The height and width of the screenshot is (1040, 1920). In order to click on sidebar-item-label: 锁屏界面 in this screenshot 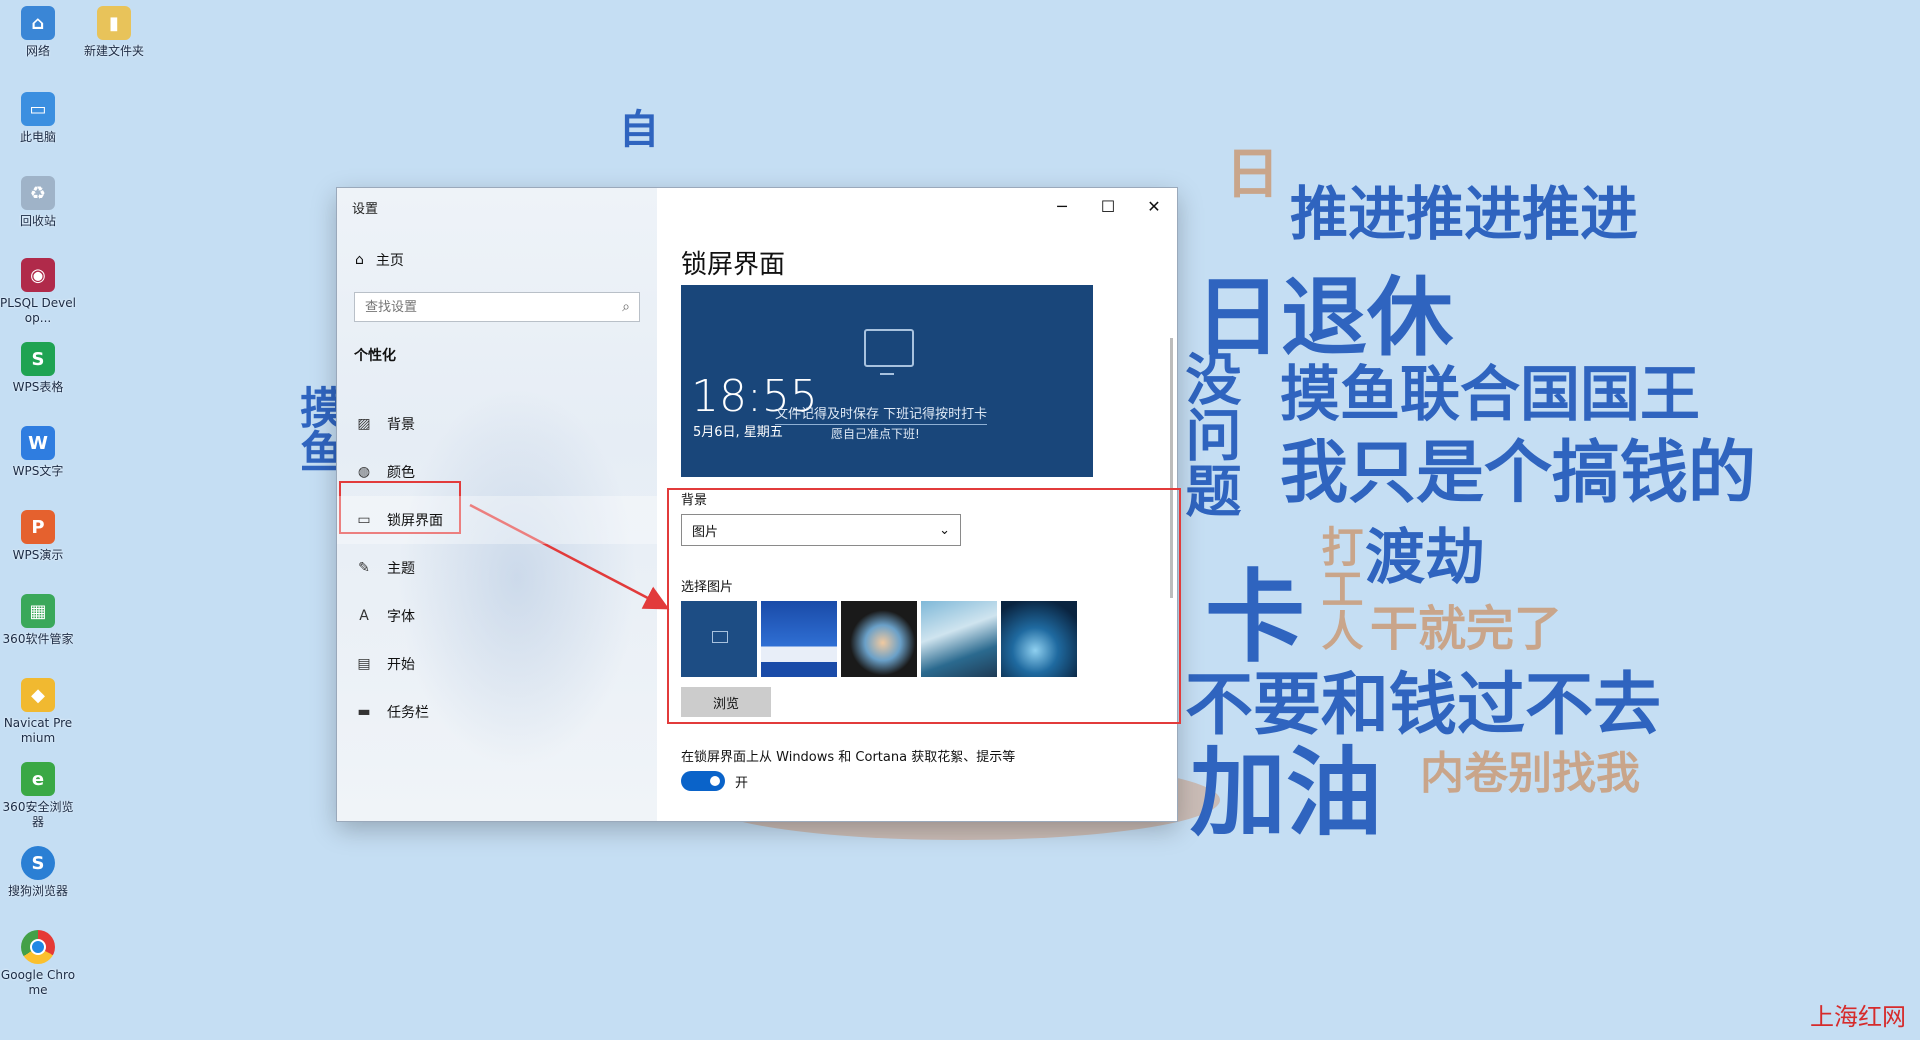, I will do `click(415, 521)`.